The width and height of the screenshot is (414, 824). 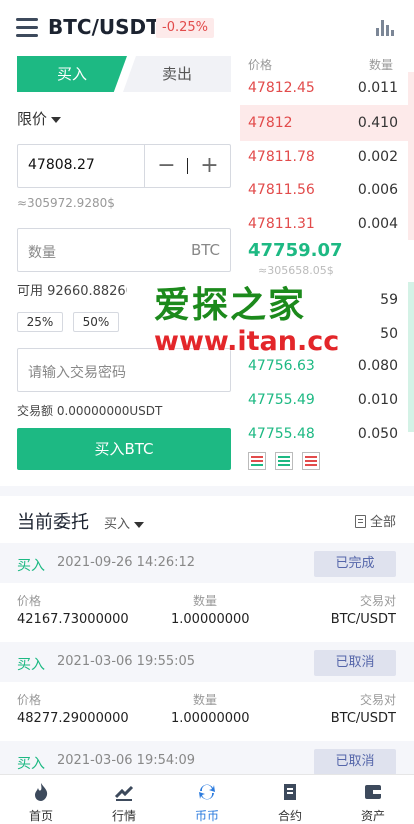 What do you see at coordinates (327, 88) in the screenshot?
I see `ask-row: 47812.45 0.011` at bounding box center [327, 88].